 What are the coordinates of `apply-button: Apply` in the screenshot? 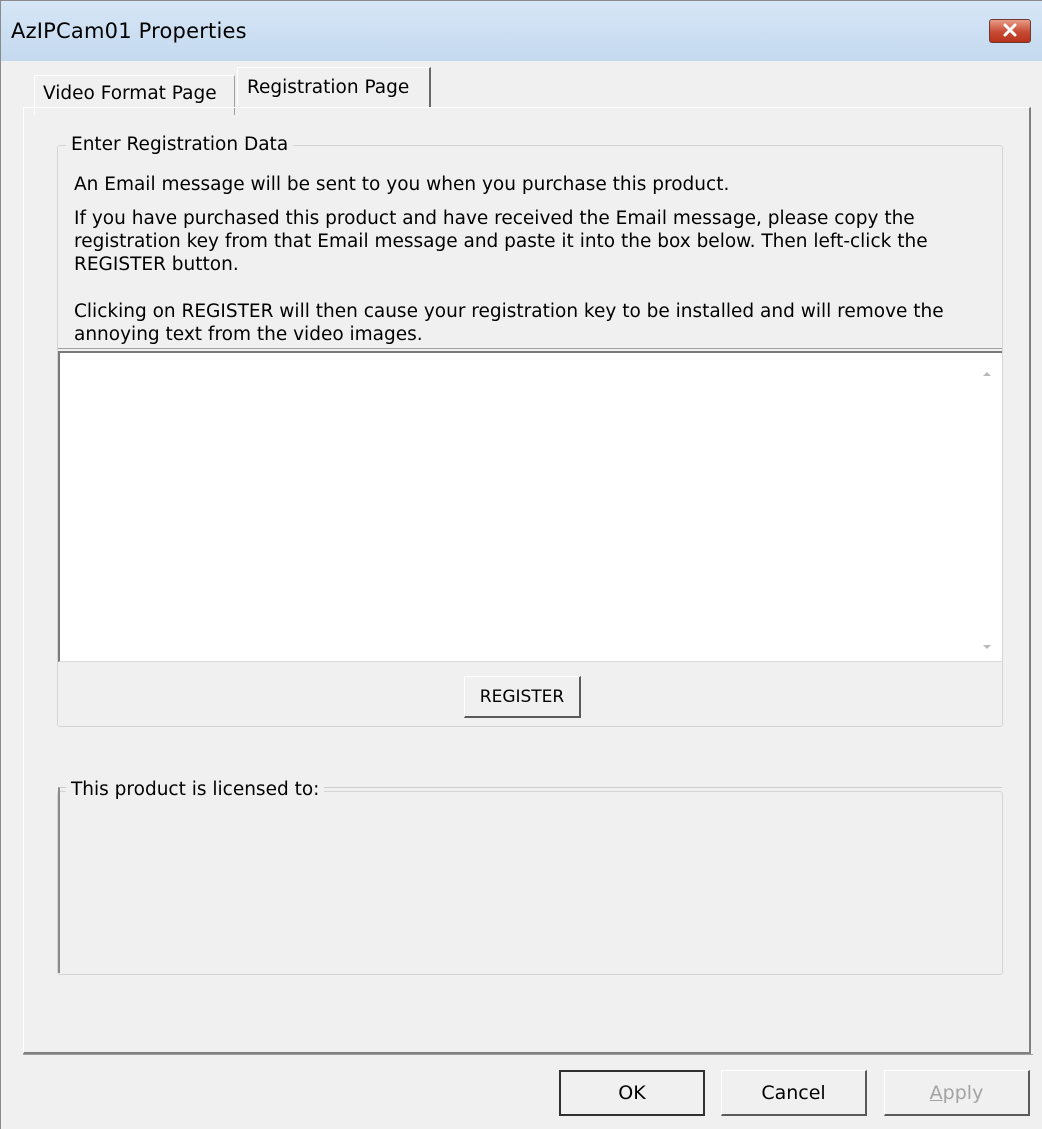 It's located at (957, 1093).